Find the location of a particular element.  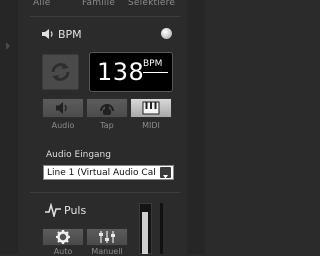

bpm-toggle is located at coordinates (166, 33).